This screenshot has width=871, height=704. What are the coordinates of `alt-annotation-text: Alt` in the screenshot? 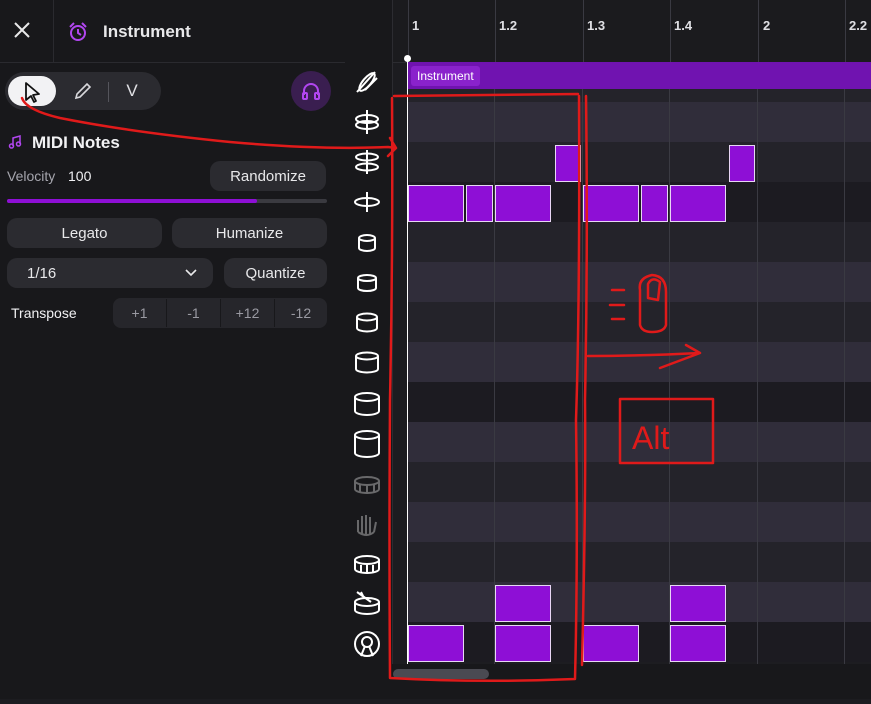 It's located at (650, 438).